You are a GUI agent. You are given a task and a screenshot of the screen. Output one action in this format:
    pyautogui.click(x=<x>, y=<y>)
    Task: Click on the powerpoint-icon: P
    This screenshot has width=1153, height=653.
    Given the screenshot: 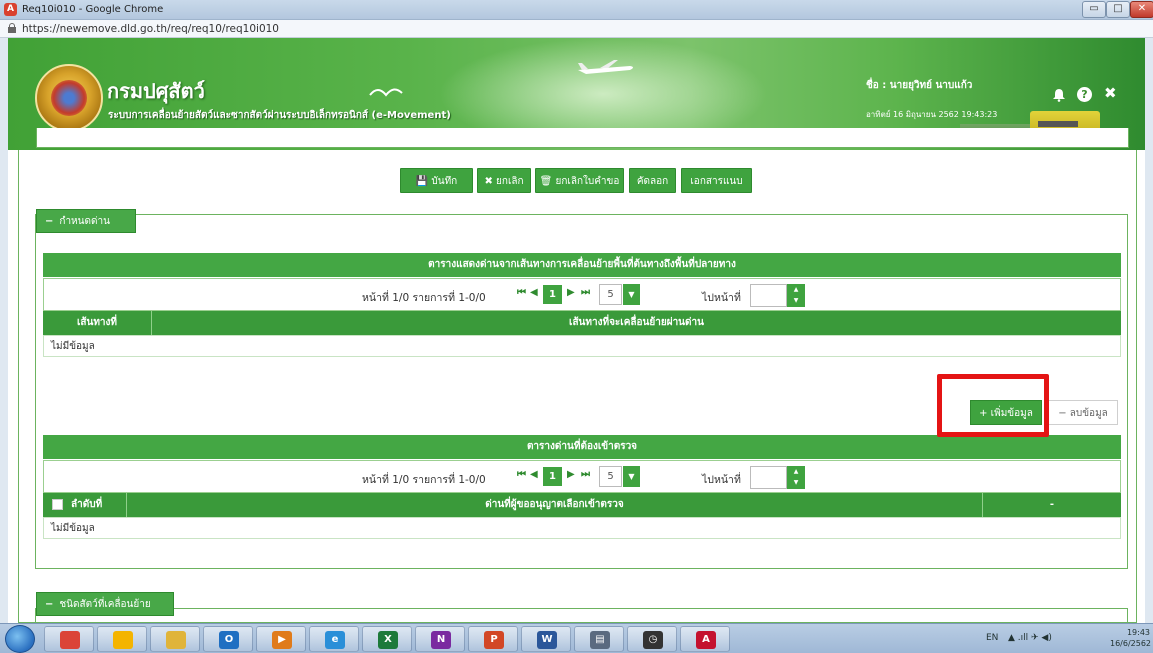 What is the action you would take?
    pyautogui.click(x=494, y=640)
    